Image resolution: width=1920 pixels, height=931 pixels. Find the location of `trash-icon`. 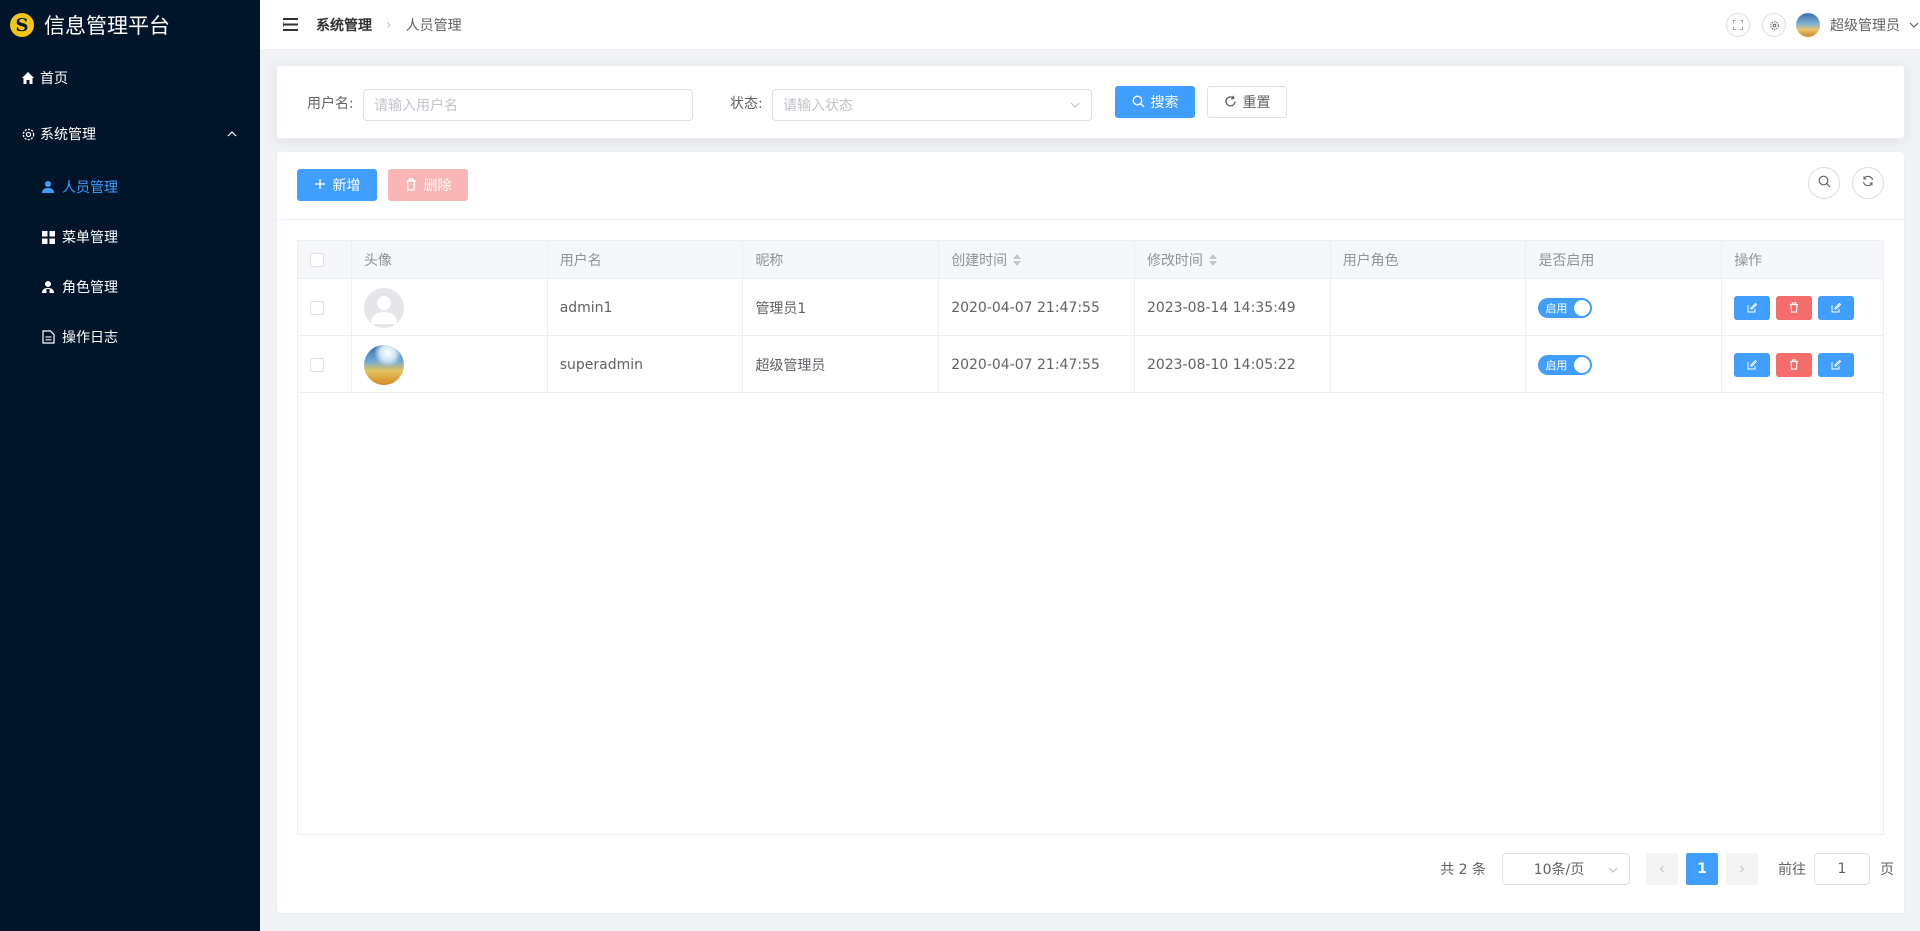

trash-icon is located at coordinates (1794, 307).